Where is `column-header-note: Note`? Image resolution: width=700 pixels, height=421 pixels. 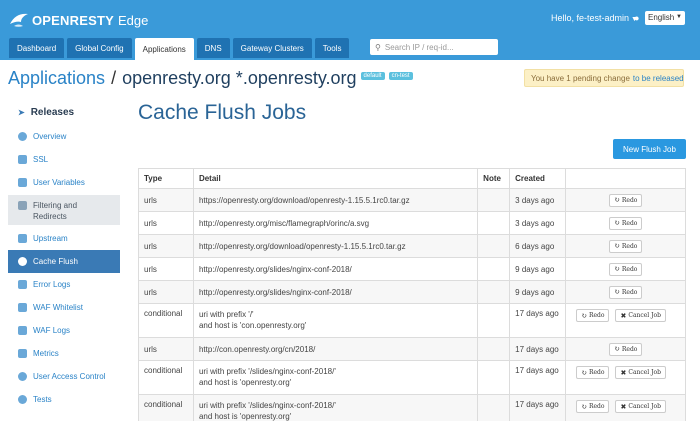 column-header-note: Note is located at coordinates (494, 178).